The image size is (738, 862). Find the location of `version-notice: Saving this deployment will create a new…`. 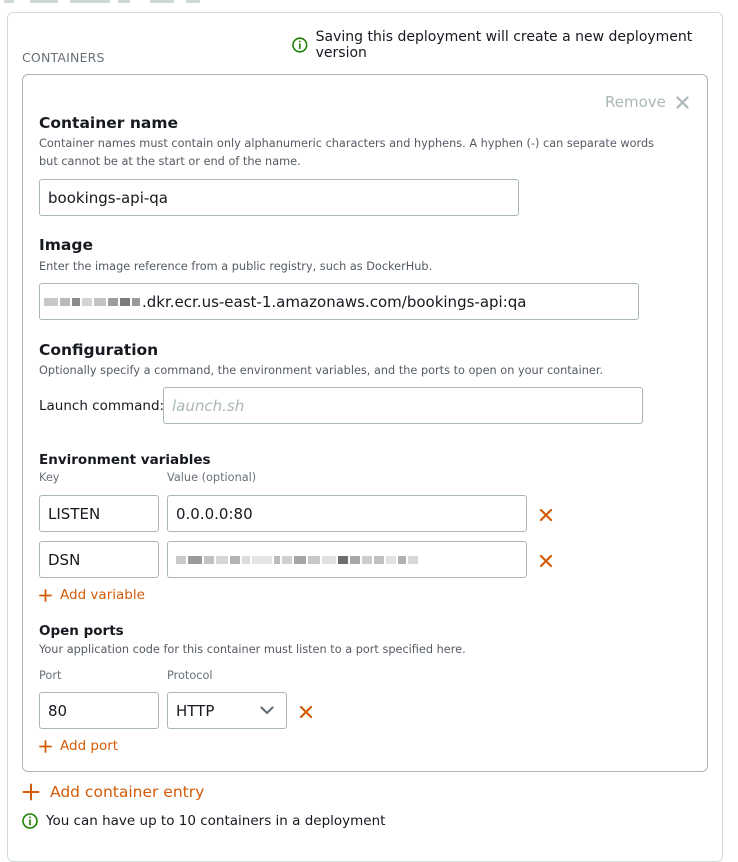

version-notice: Saving this deployment will create a new… is located at coordinates (515, 45).